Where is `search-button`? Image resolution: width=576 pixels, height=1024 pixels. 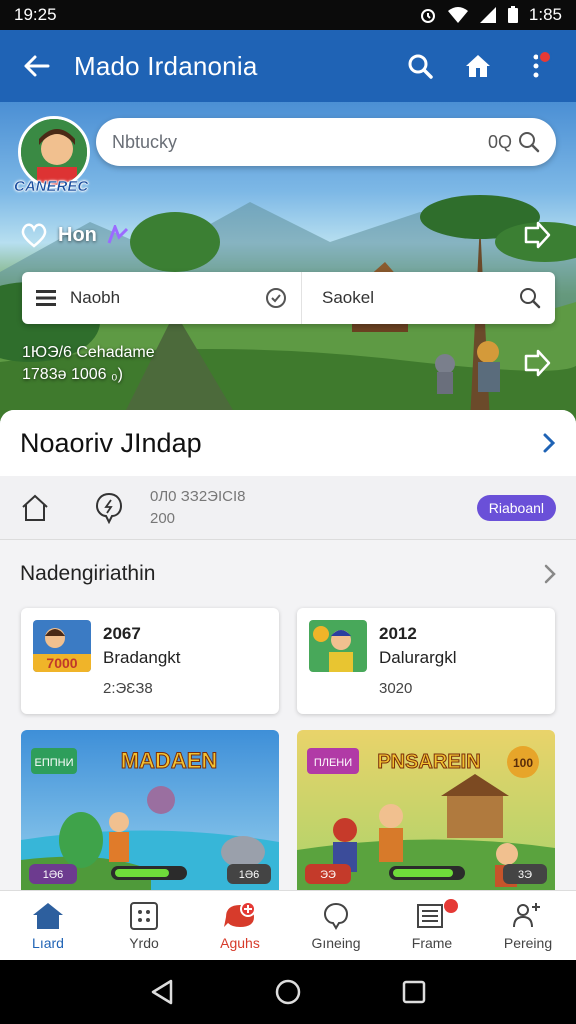
search-button is located at coordinates (420, 66).